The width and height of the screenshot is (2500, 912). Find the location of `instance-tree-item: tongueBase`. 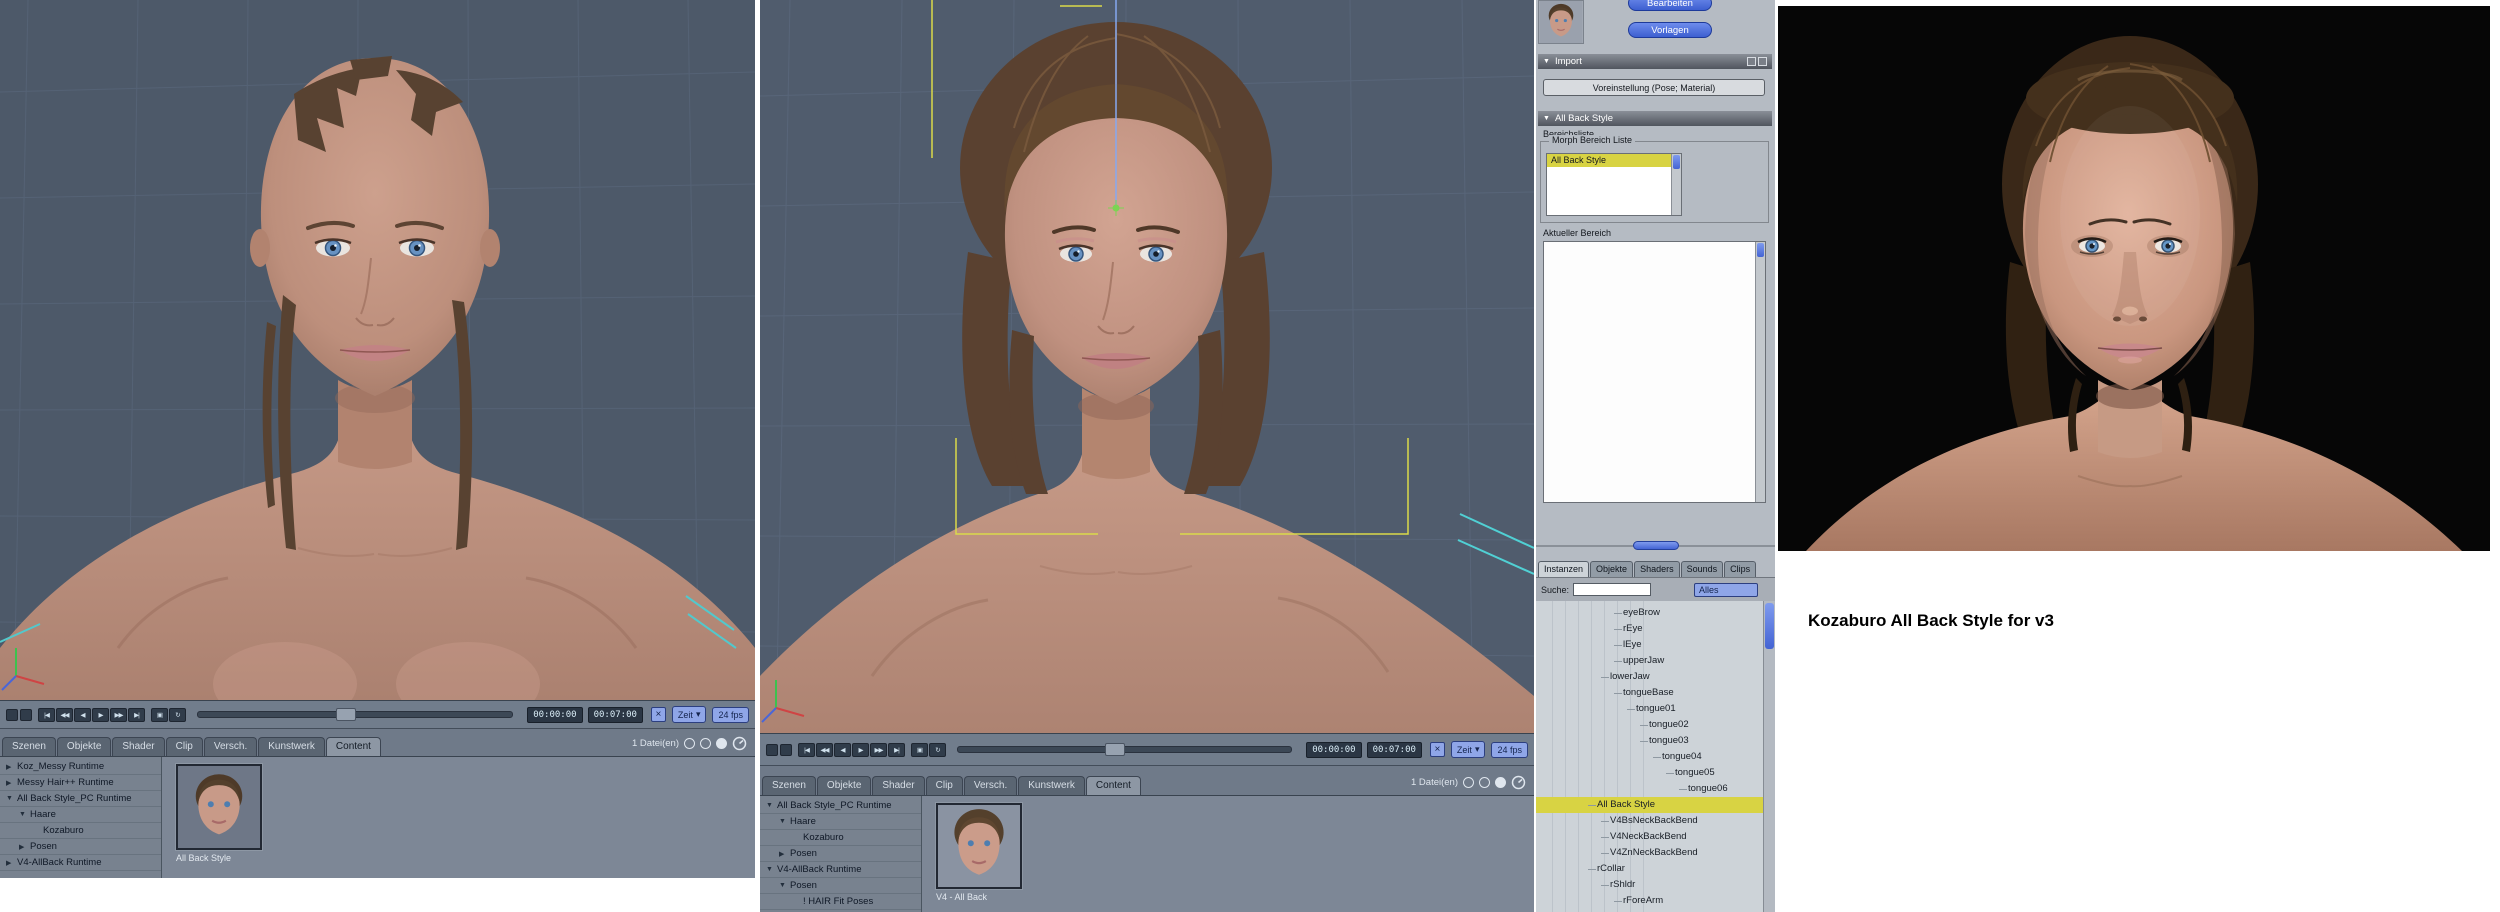

instance-tree-item: tongueBase is located at coordinates (1655, 693).